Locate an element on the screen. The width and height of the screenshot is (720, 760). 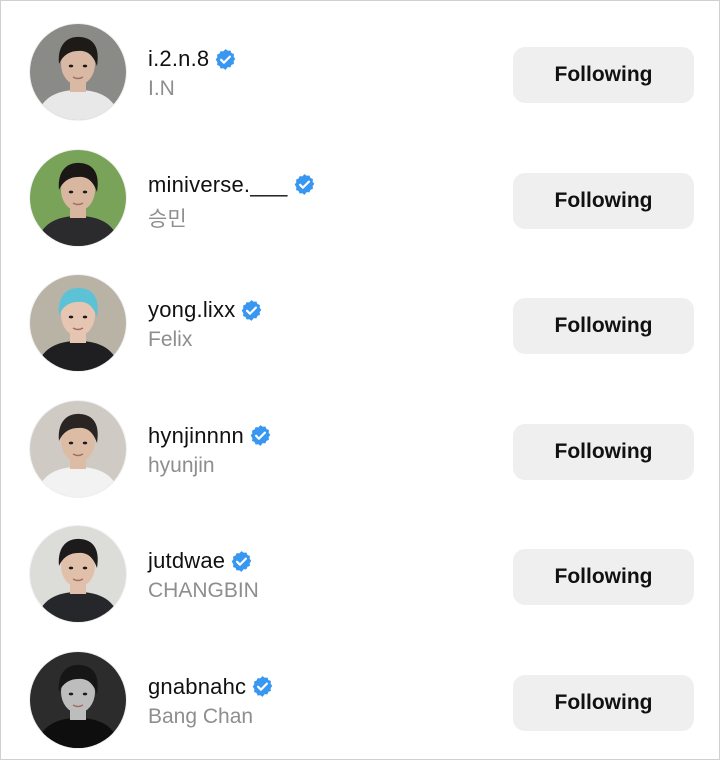
username: hynjinnnn is located at coordinates (196, 436).